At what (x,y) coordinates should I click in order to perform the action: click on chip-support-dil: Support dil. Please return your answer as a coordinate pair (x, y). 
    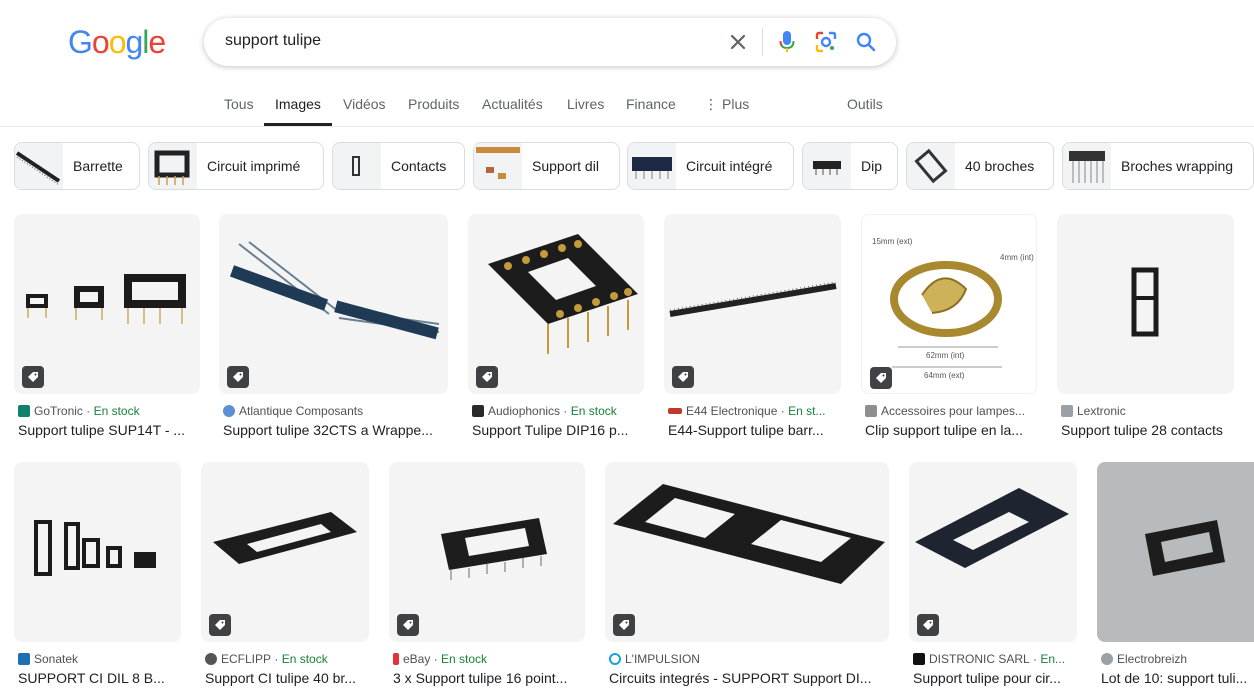
    Looking at the image, I should click on (546, 166).